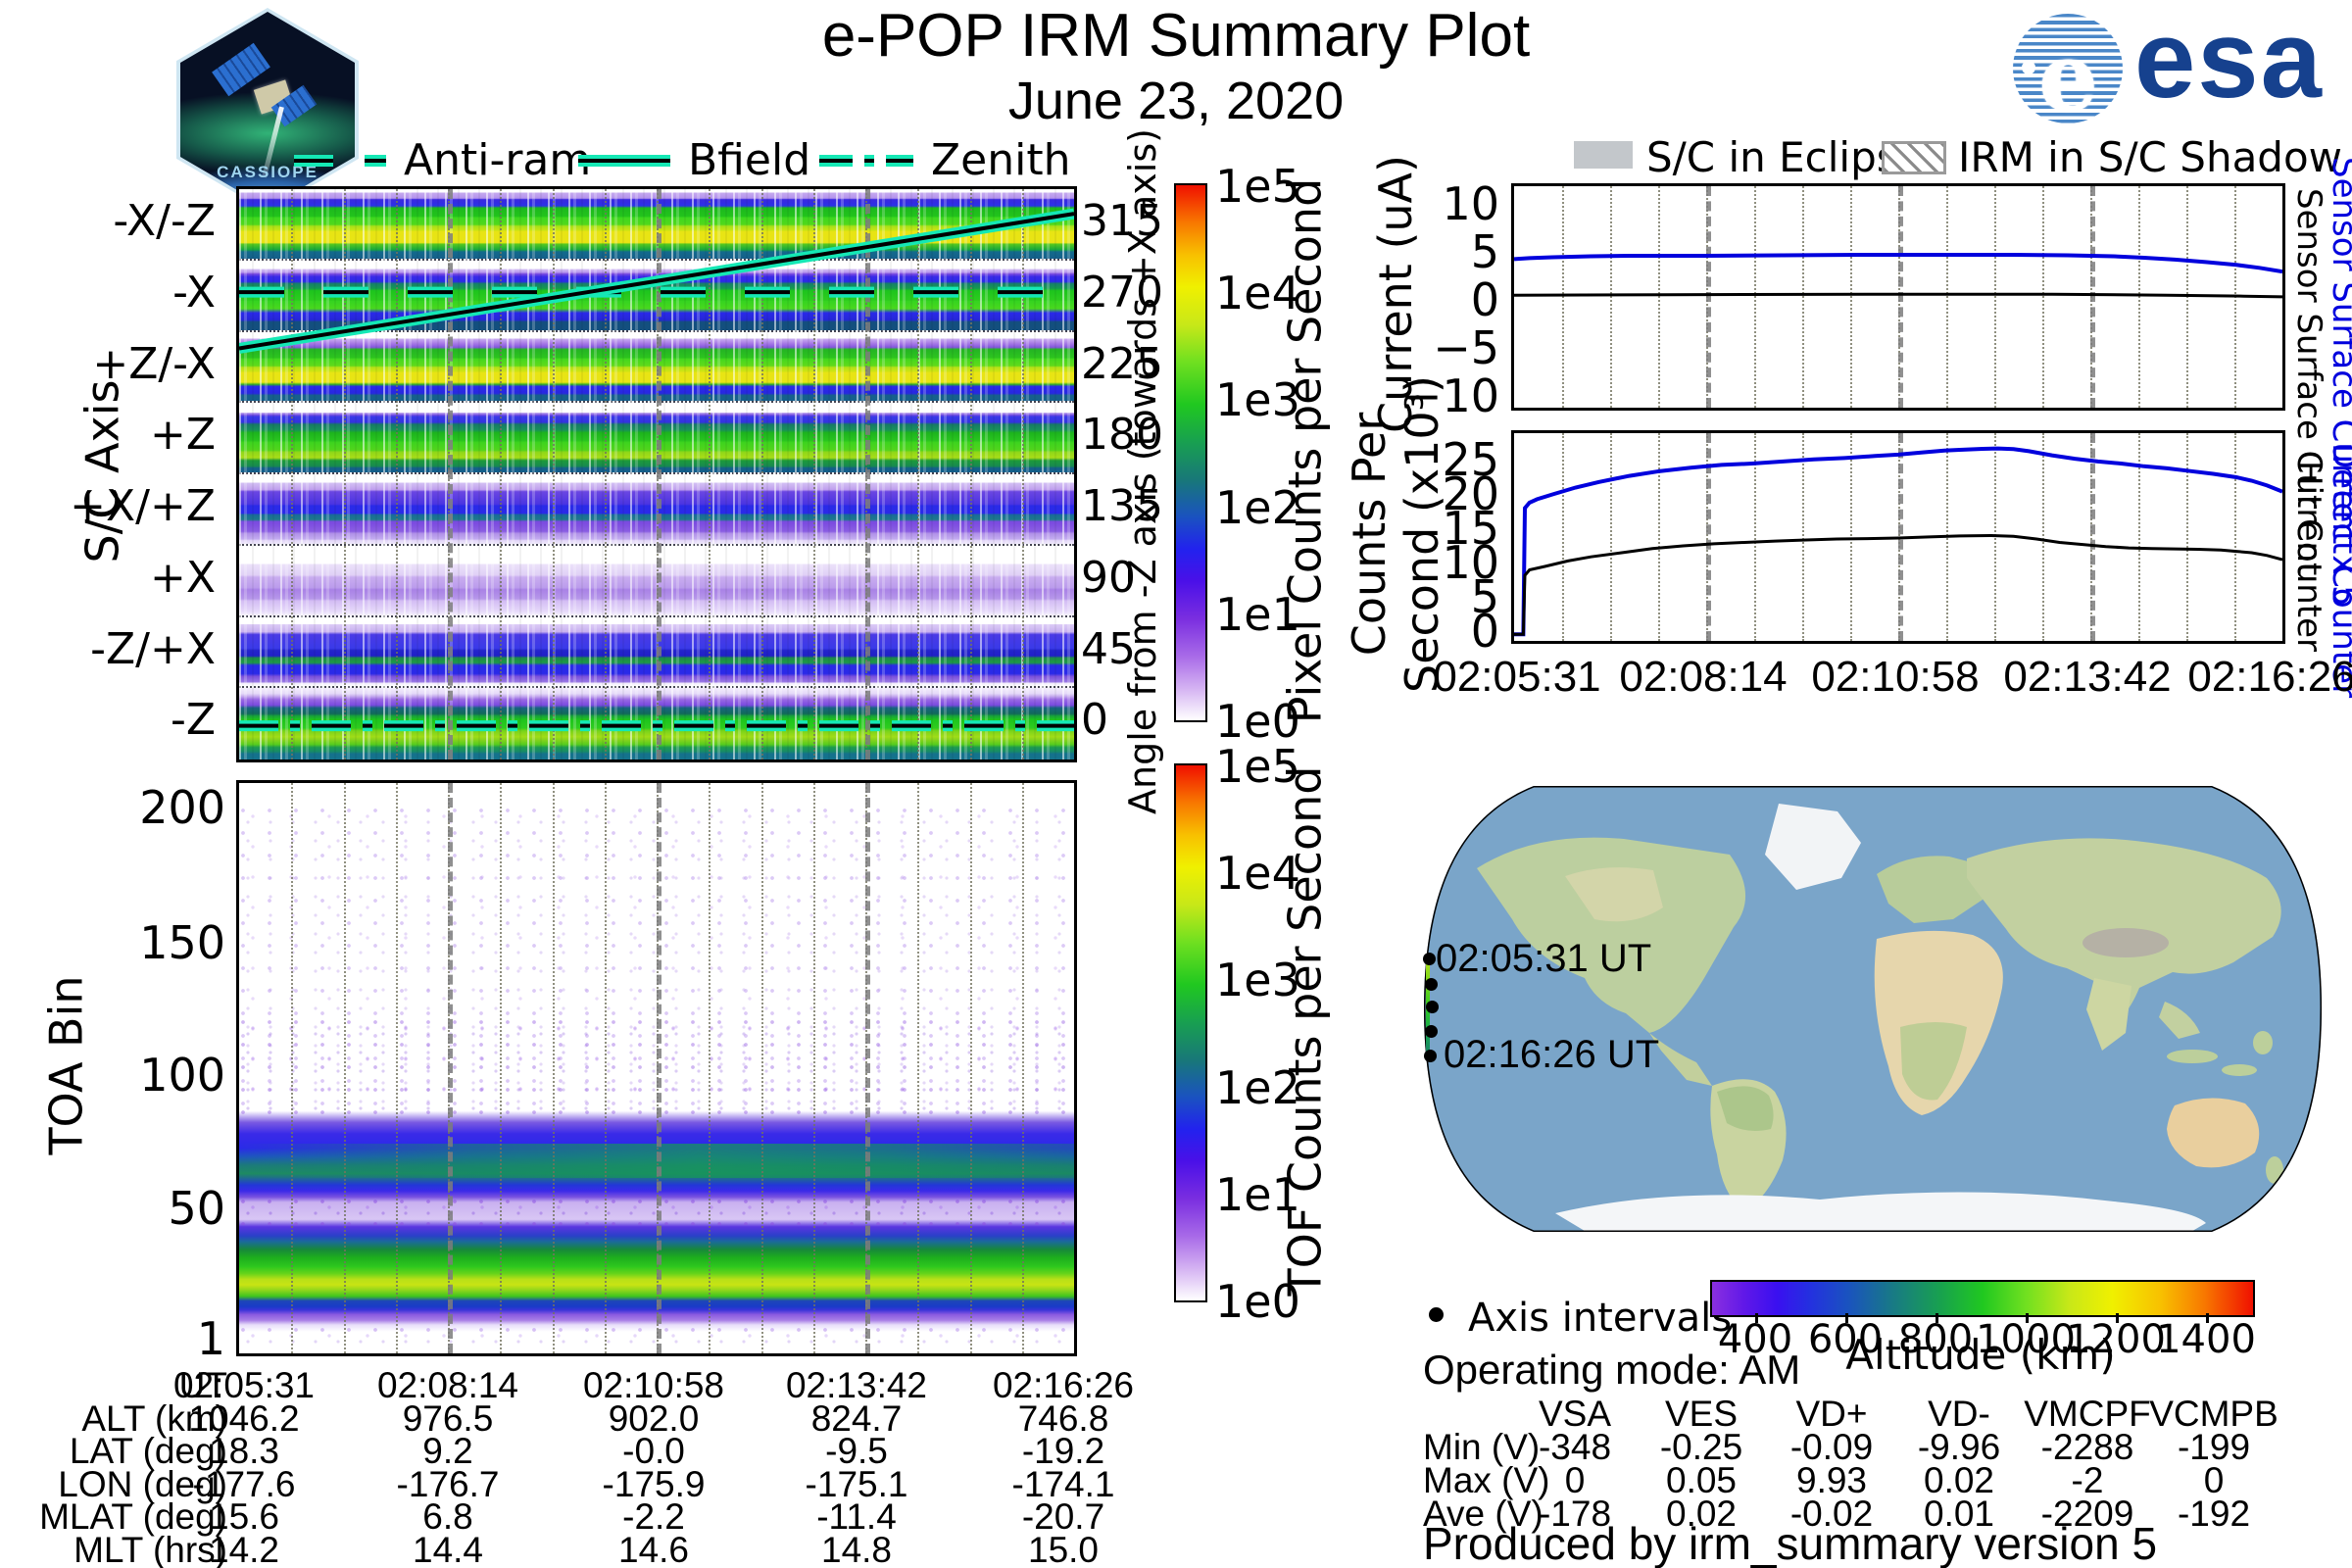 This screenshot has width=2352, height=1568. What do you see at coordinates (1895, 677) in the screenshot?
I see `time-tick-label: 02:10:58` at bounding box center [1895, 677].